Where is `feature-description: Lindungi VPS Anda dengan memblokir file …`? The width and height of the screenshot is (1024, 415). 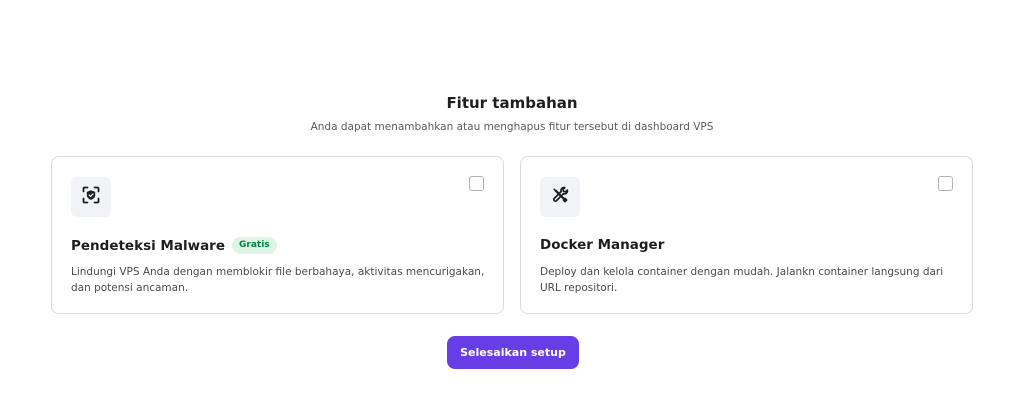
feature-description: Lindungi VPS Anda dengan memblokir file … is located at coordinates (278, 280).